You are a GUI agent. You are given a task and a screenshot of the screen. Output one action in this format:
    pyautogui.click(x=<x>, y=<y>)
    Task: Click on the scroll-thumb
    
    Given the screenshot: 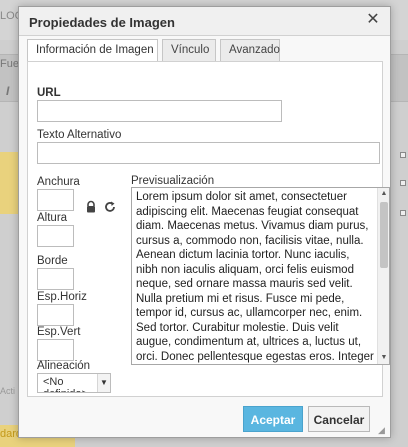 What is the action you would take?
    pyautogui.click(x=384, y=235)
    